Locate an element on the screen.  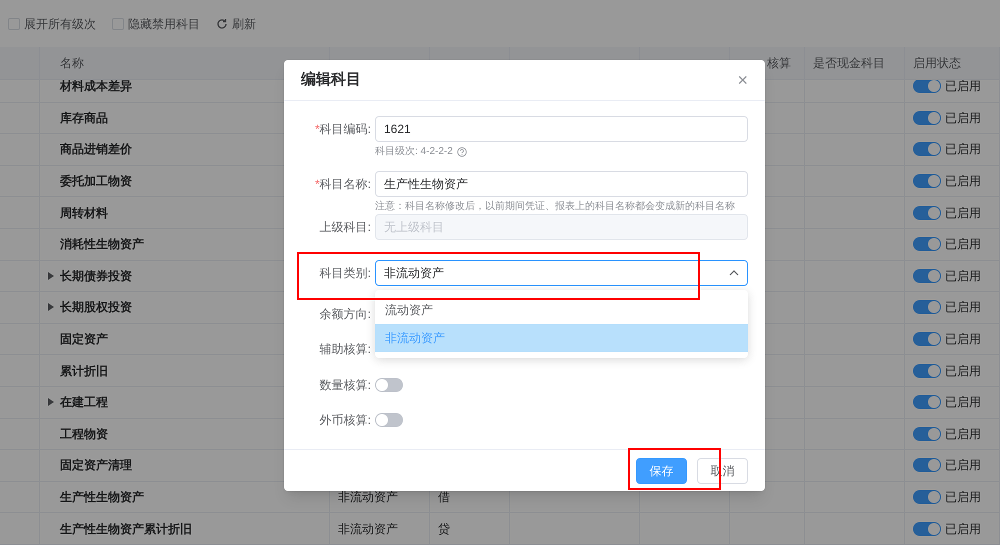
field-label: 辅助核算: is located at coordinates (345, 349).